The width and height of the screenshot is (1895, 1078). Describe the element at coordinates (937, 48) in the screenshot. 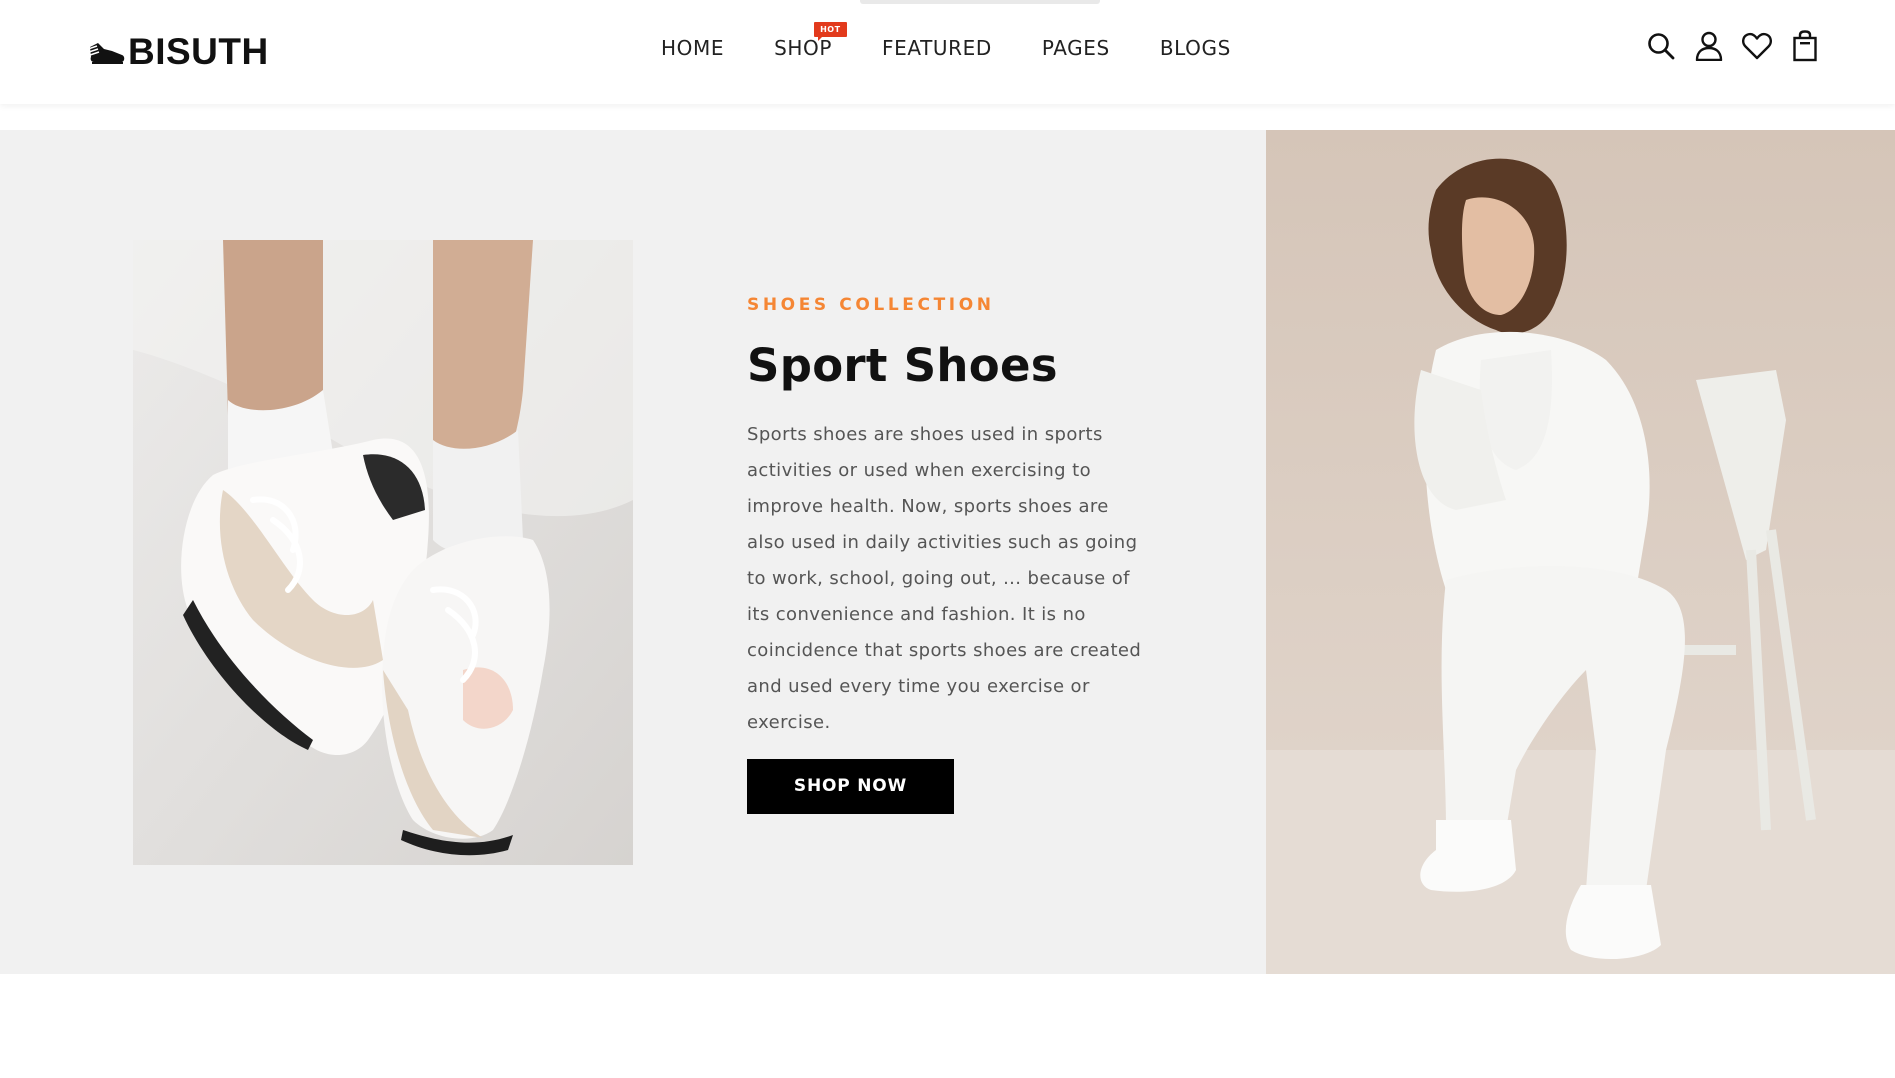

I see `nav-item-featured: FEATURED` at that location.